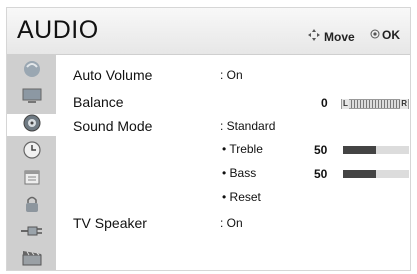 The width and height of the screenshot is (417, 274). I want to click on input-plug-icon, so click(32, 233).